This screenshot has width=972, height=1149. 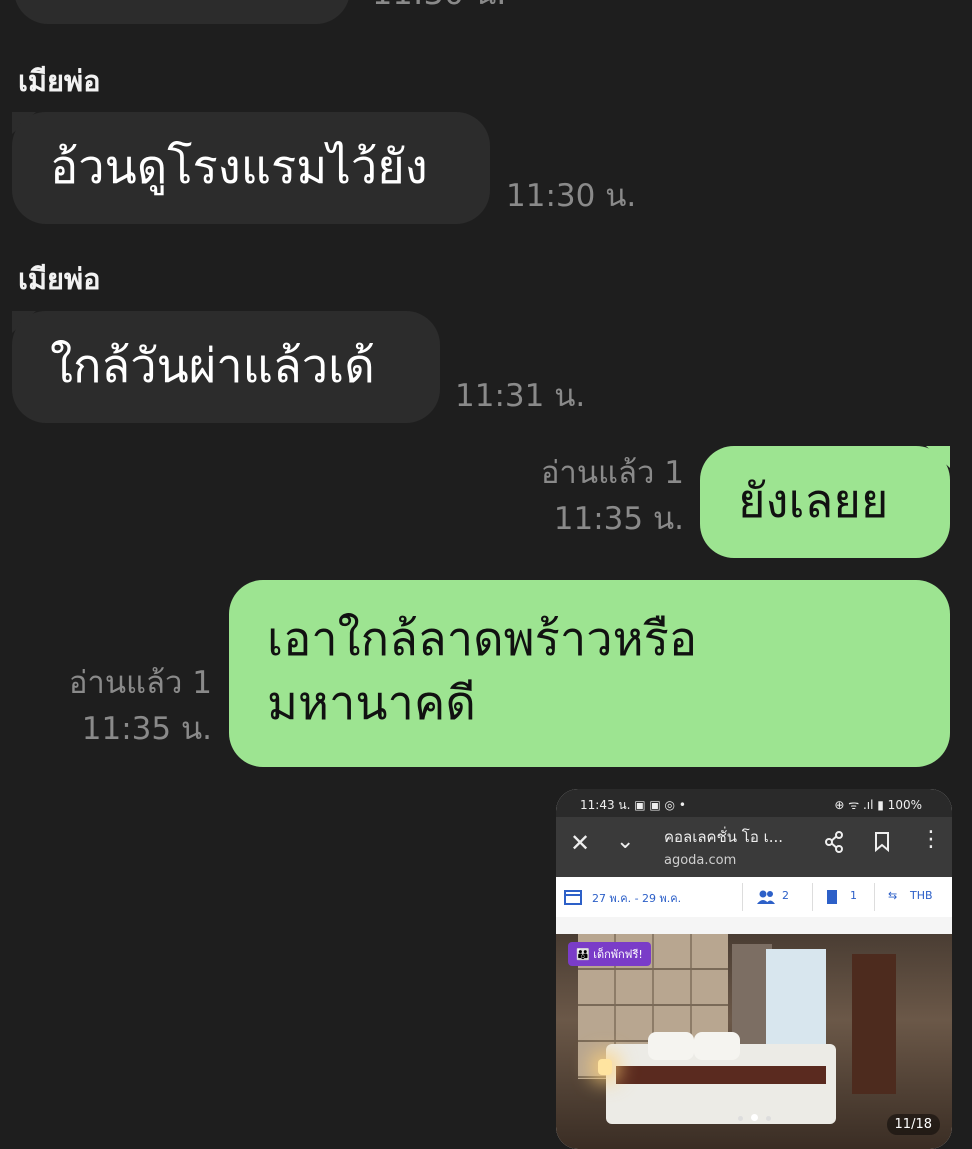 I want to click on hotel-room-photo: 👪 เด็กพักฟรี! 11/18, so click(x=754, y=1041).